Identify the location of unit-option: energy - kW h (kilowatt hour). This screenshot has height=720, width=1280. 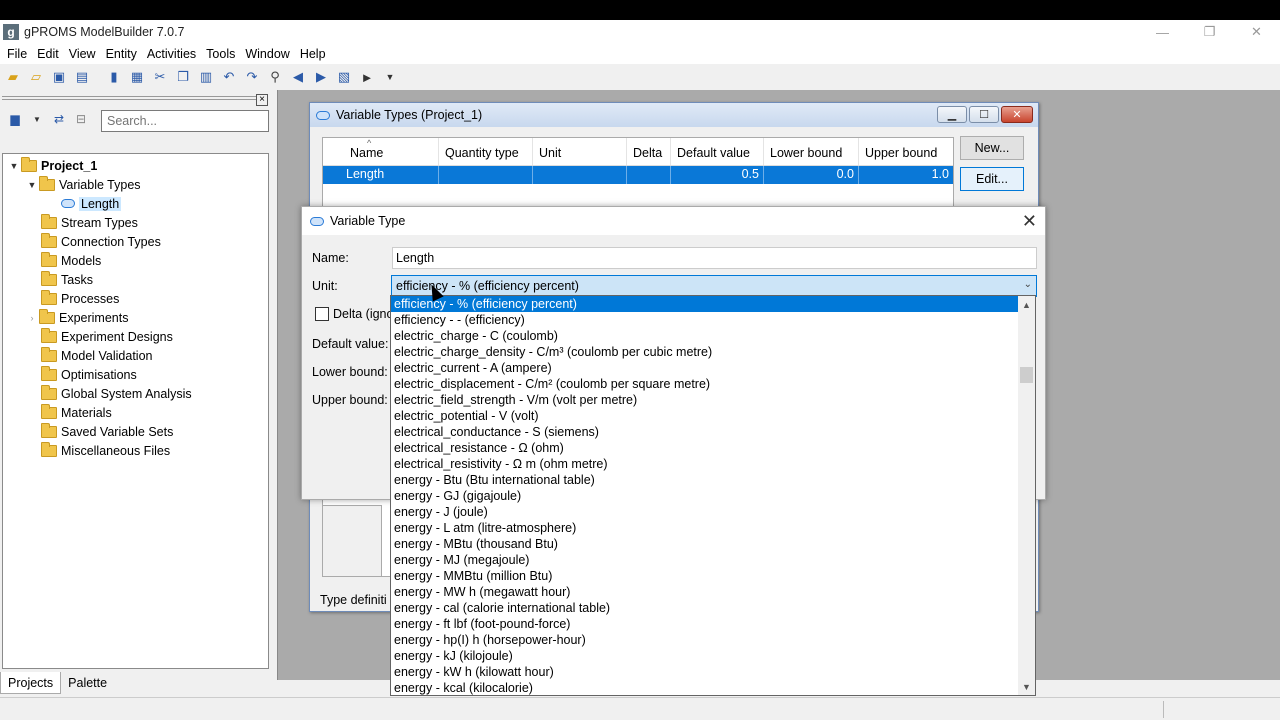
(704, 672).